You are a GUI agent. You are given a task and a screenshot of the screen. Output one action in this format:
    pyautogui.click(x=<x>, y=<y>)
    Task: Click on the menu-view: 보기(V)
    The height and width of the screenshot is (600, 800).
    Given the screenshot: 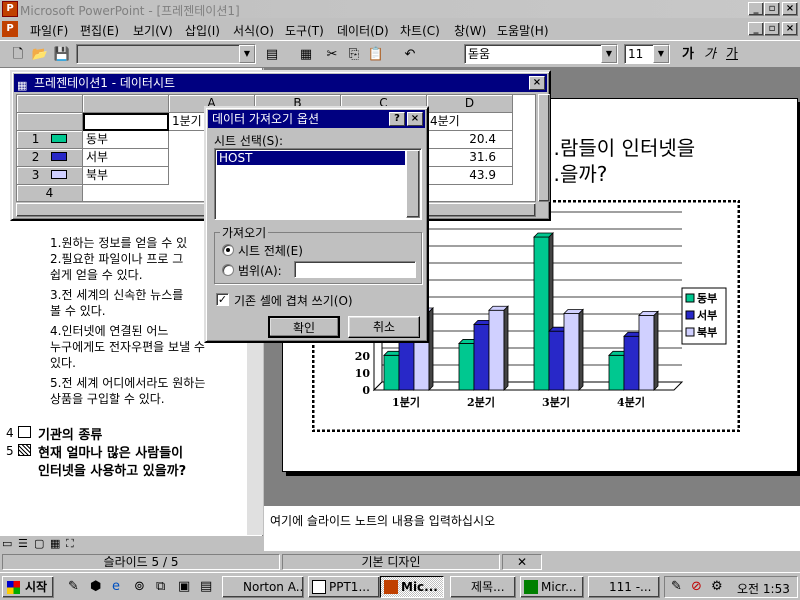 What is the action you would take?
    pyautogui.click(x=153, y=30)
    